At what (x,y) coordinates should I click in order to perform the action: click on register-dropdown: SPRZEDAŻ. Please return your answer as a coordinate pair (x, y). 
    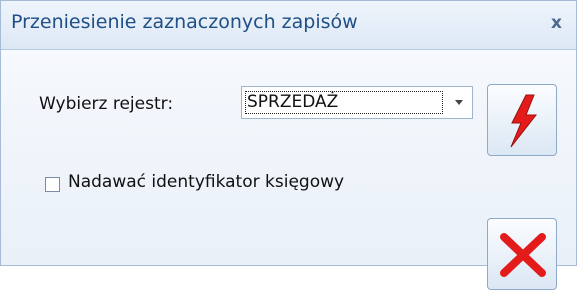
    Looking at the image, I should click on (357, 102).